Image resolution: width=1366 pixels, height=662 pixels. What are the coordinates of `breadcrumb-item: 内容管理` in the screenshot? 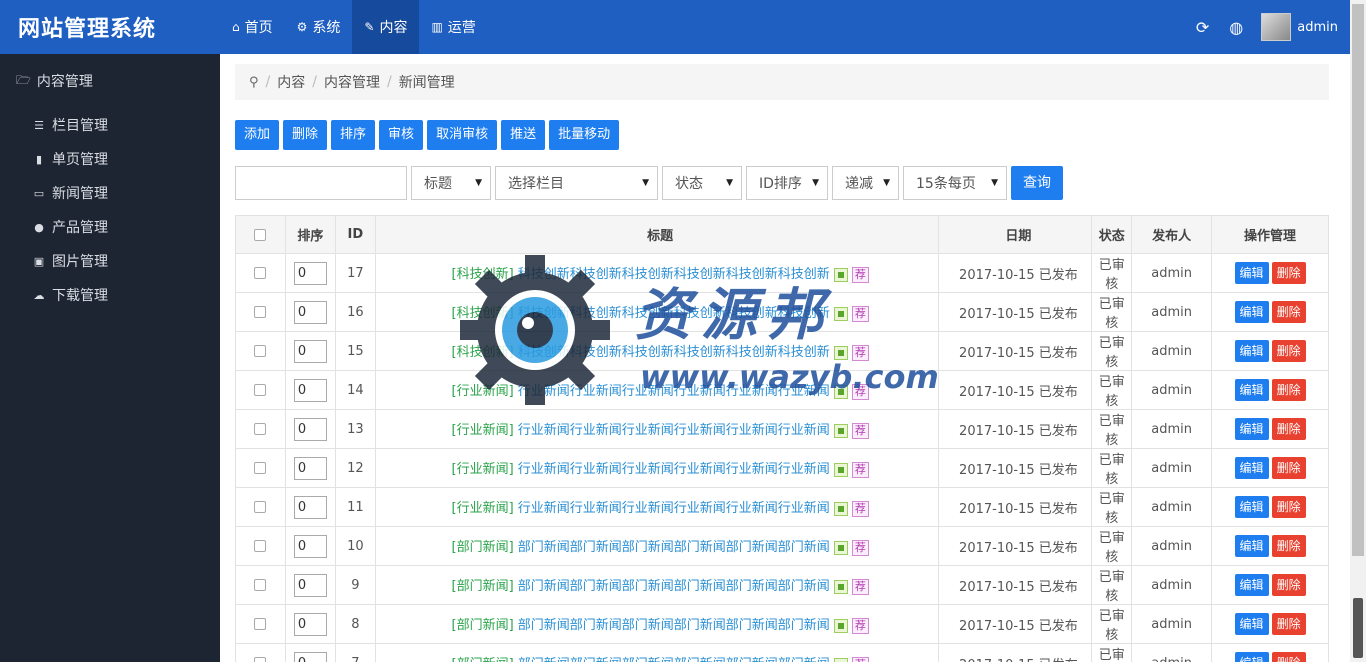 It's located at (352, 82).